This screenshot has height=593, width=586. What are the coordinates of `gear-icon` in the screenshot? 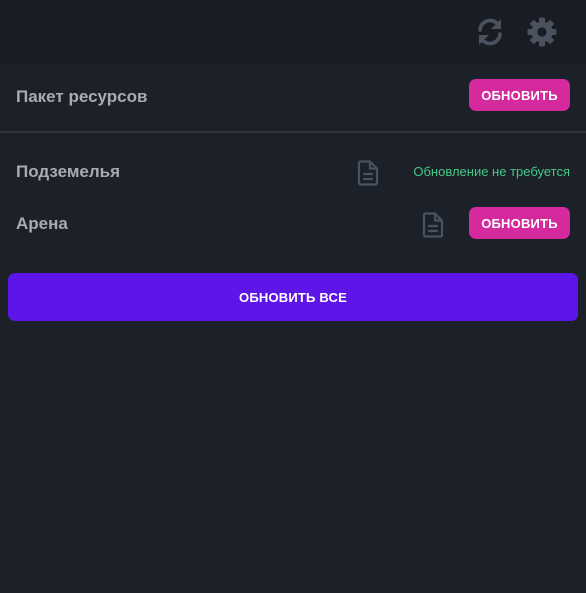 It's located at (542, 32).